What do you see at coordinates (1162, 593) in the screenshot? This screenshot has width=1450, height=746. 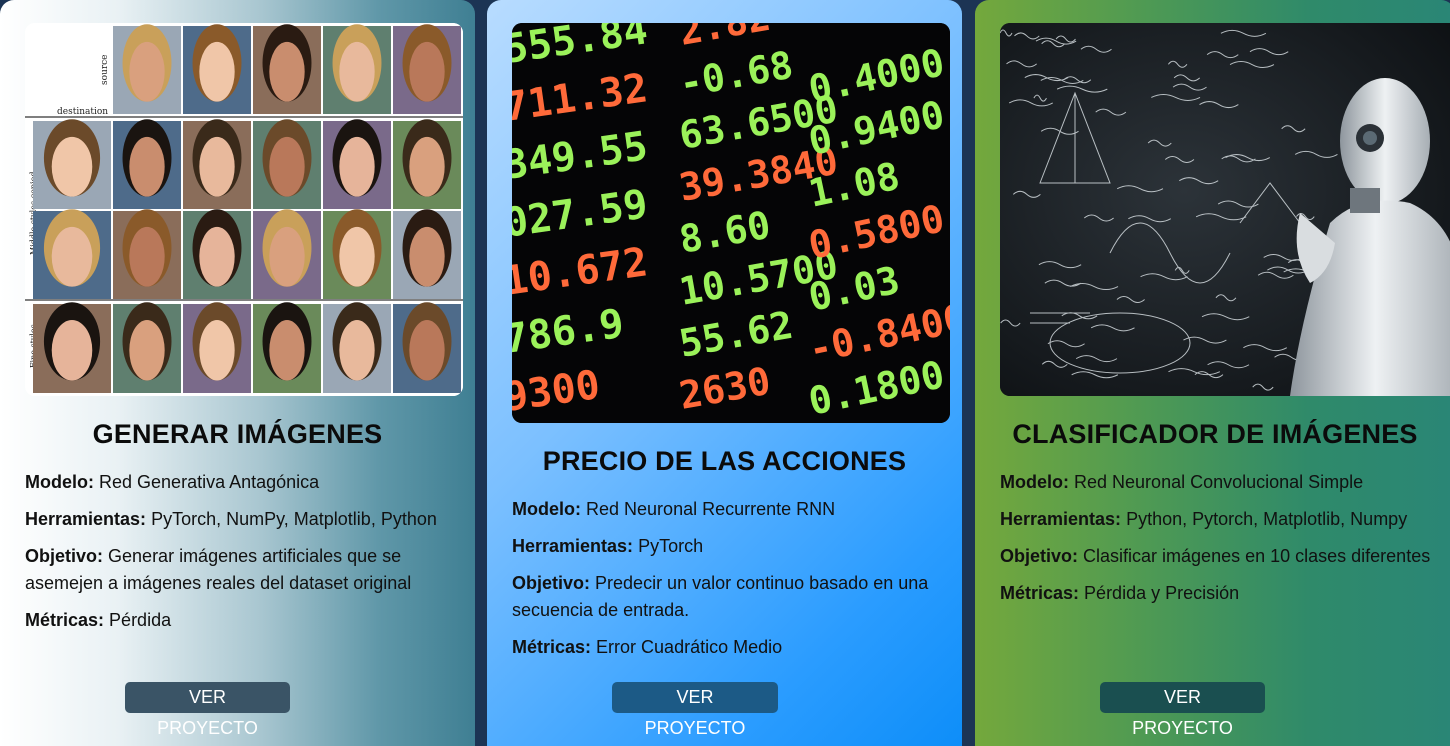 I see `metrics-value: Pérdida y Precisión` at bounding box center [1162, 593].